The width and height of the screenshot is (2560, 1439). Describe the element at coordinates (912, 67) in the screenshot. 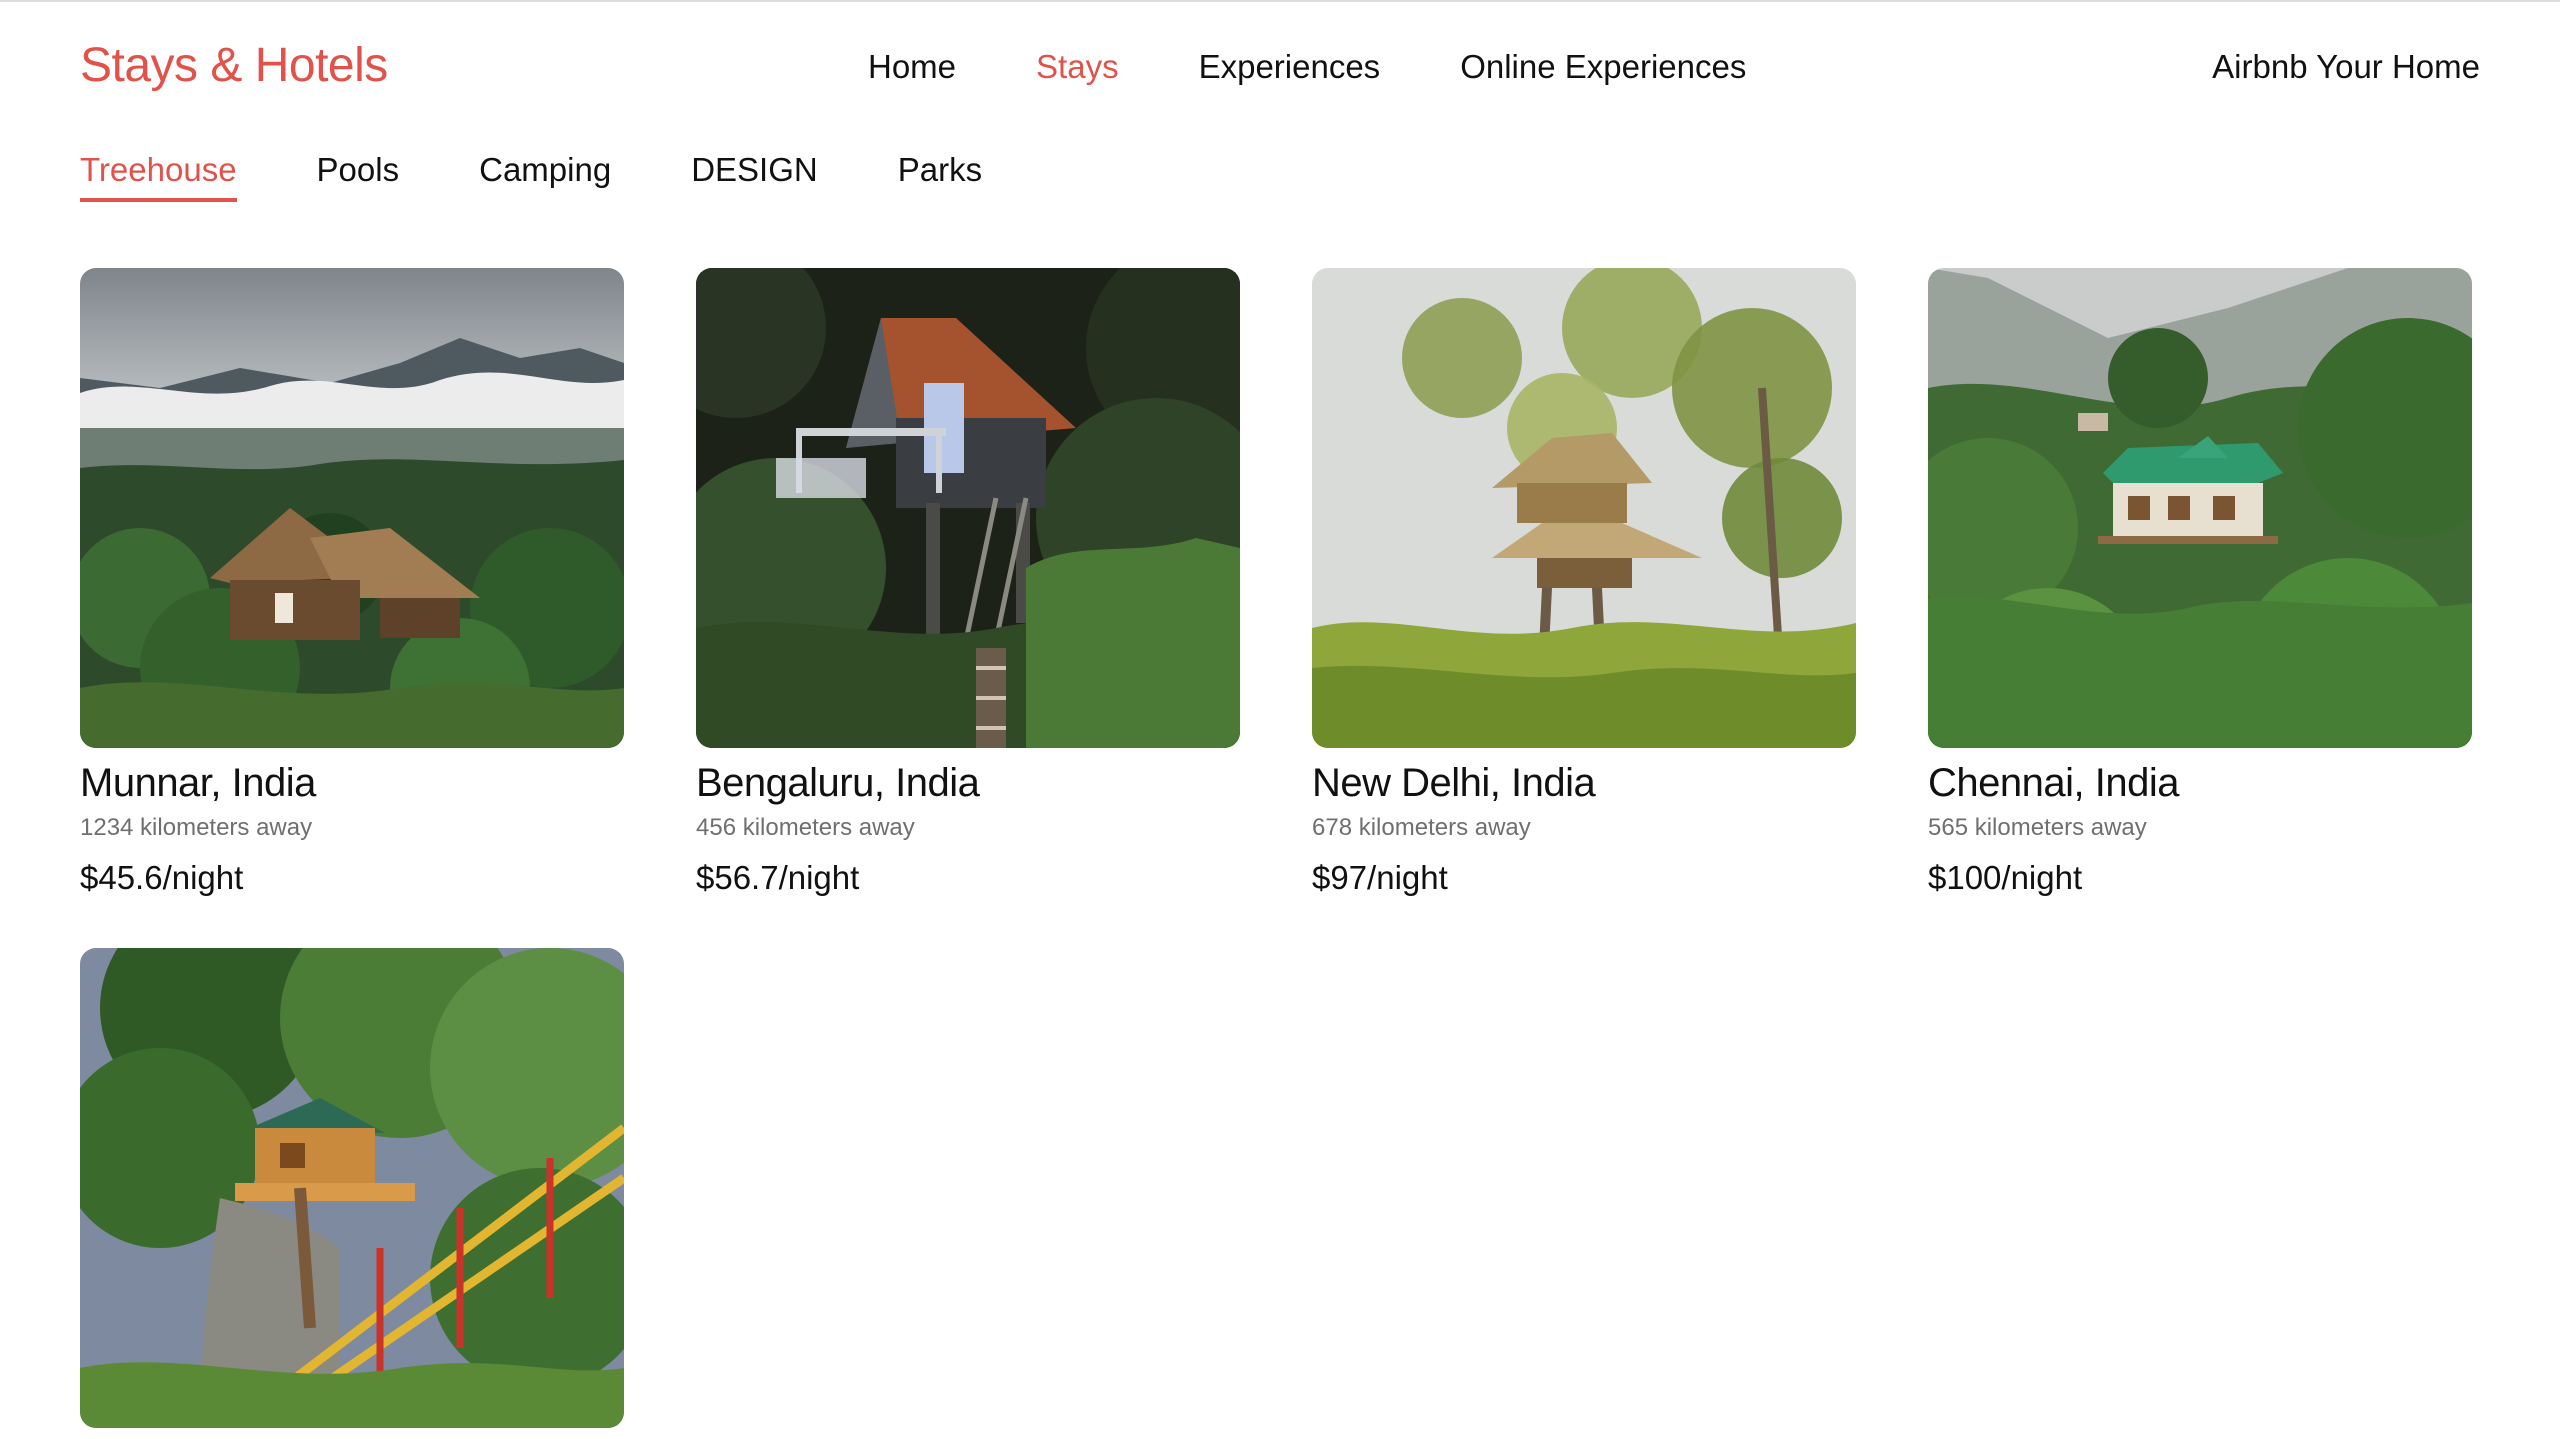

I see `nav-home: Home` at that location.